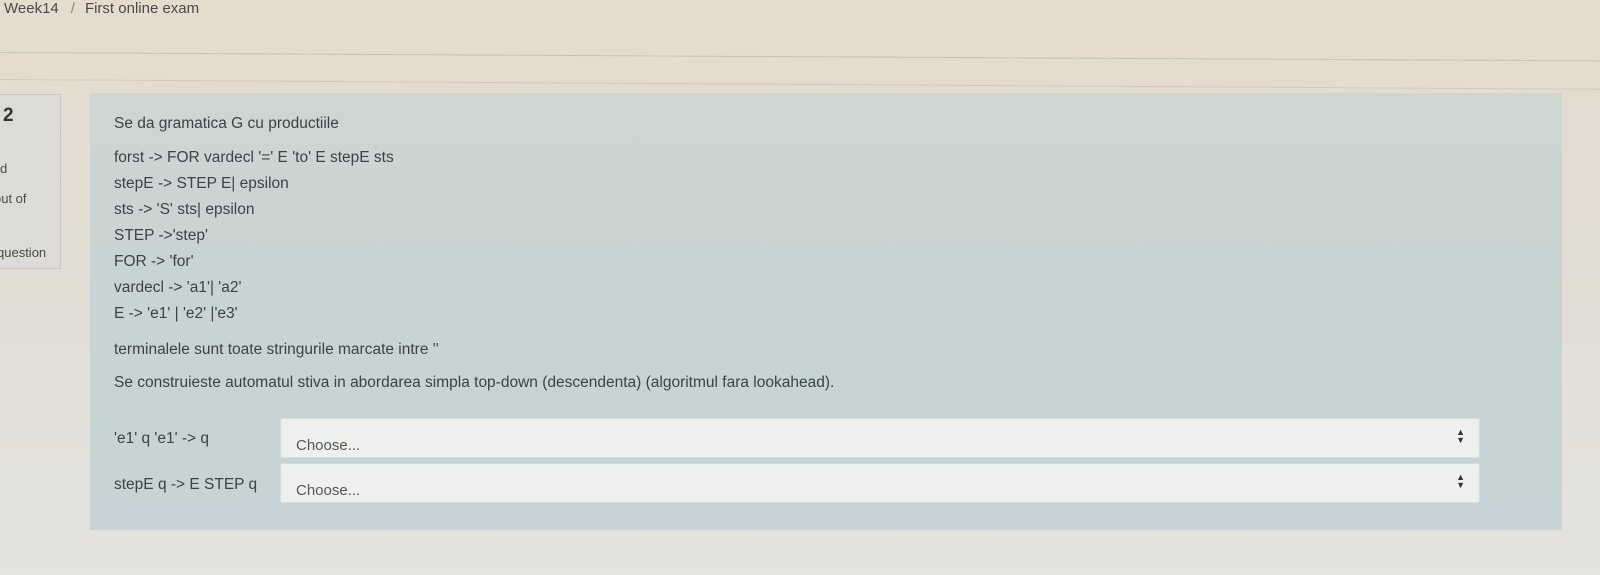 The width and height of the screenshot is (1600, 575). Describe the element at coordinates (176, 313) in the screenshot. I see `production-rule: E -> 'e1' | 'e2' |'e3'` at that location.